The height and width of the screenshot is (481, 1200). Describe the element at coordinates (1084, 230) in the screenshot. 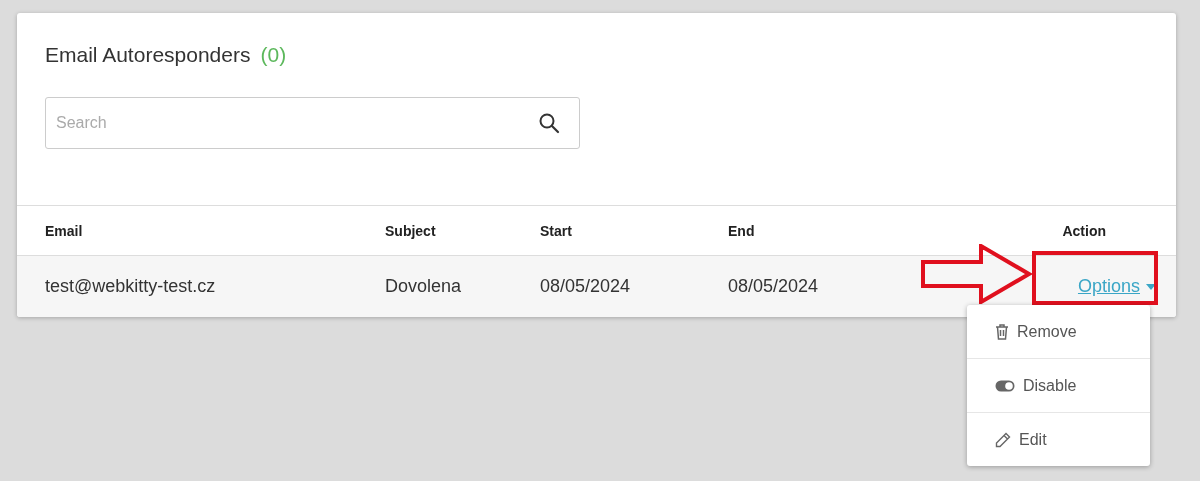

I see `column-header: Action` at that location.